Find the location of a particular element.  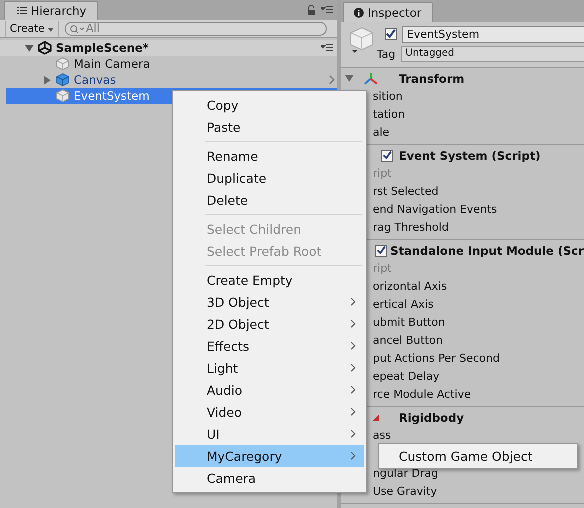

component-title: Standalone Input Module (Scr is located at coordinates (487, 251).